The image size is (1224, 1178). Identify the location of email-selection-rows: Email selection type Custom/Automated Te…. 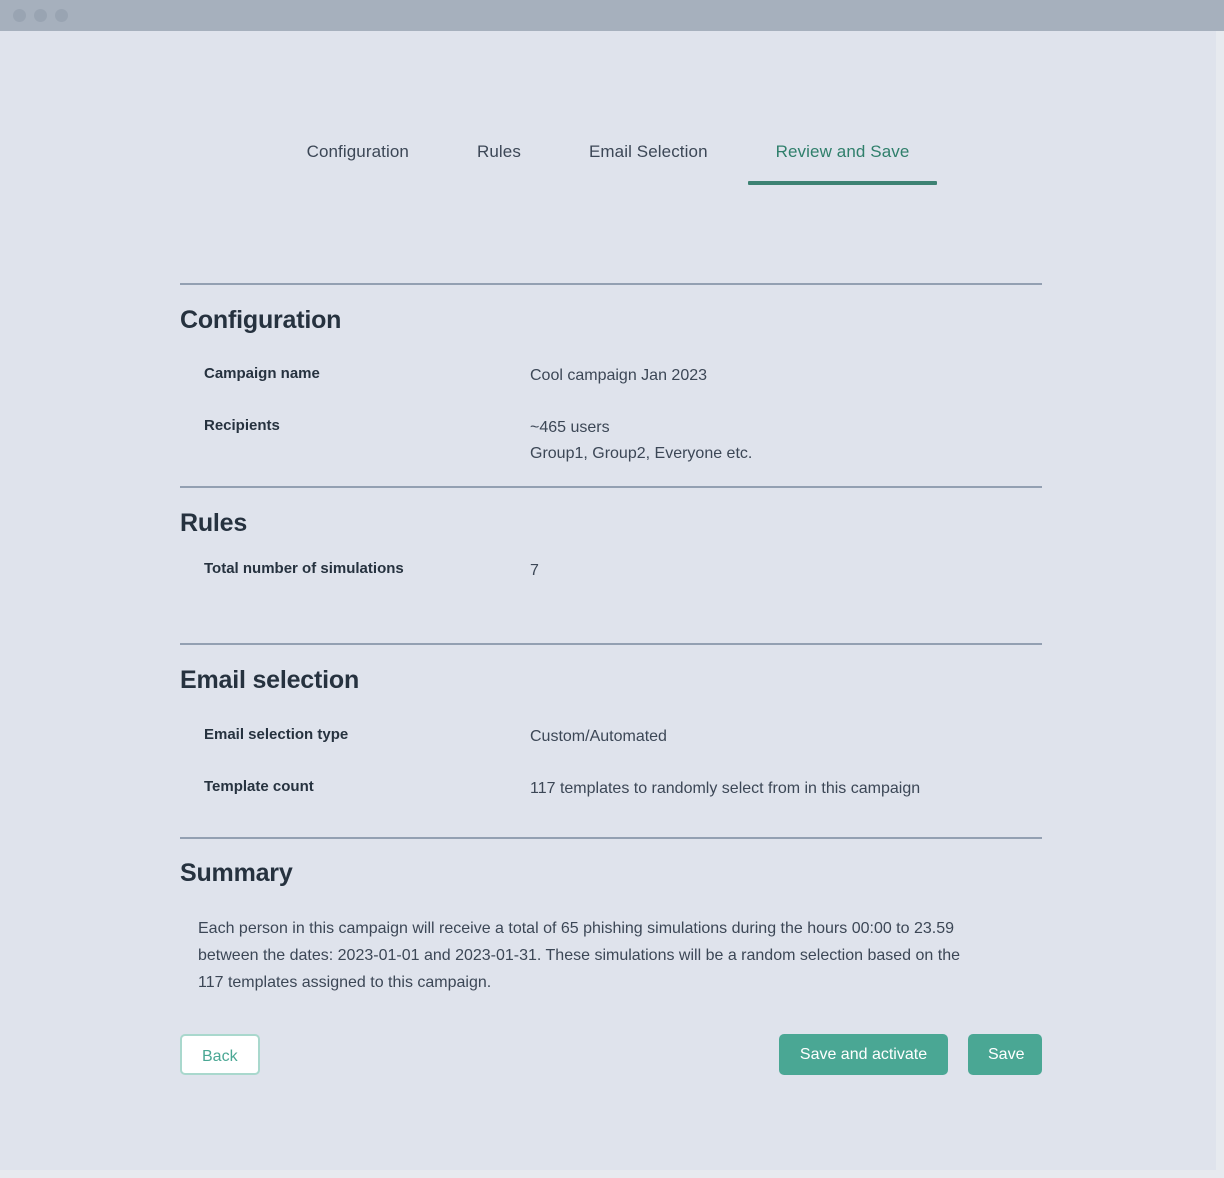
(562, 763).